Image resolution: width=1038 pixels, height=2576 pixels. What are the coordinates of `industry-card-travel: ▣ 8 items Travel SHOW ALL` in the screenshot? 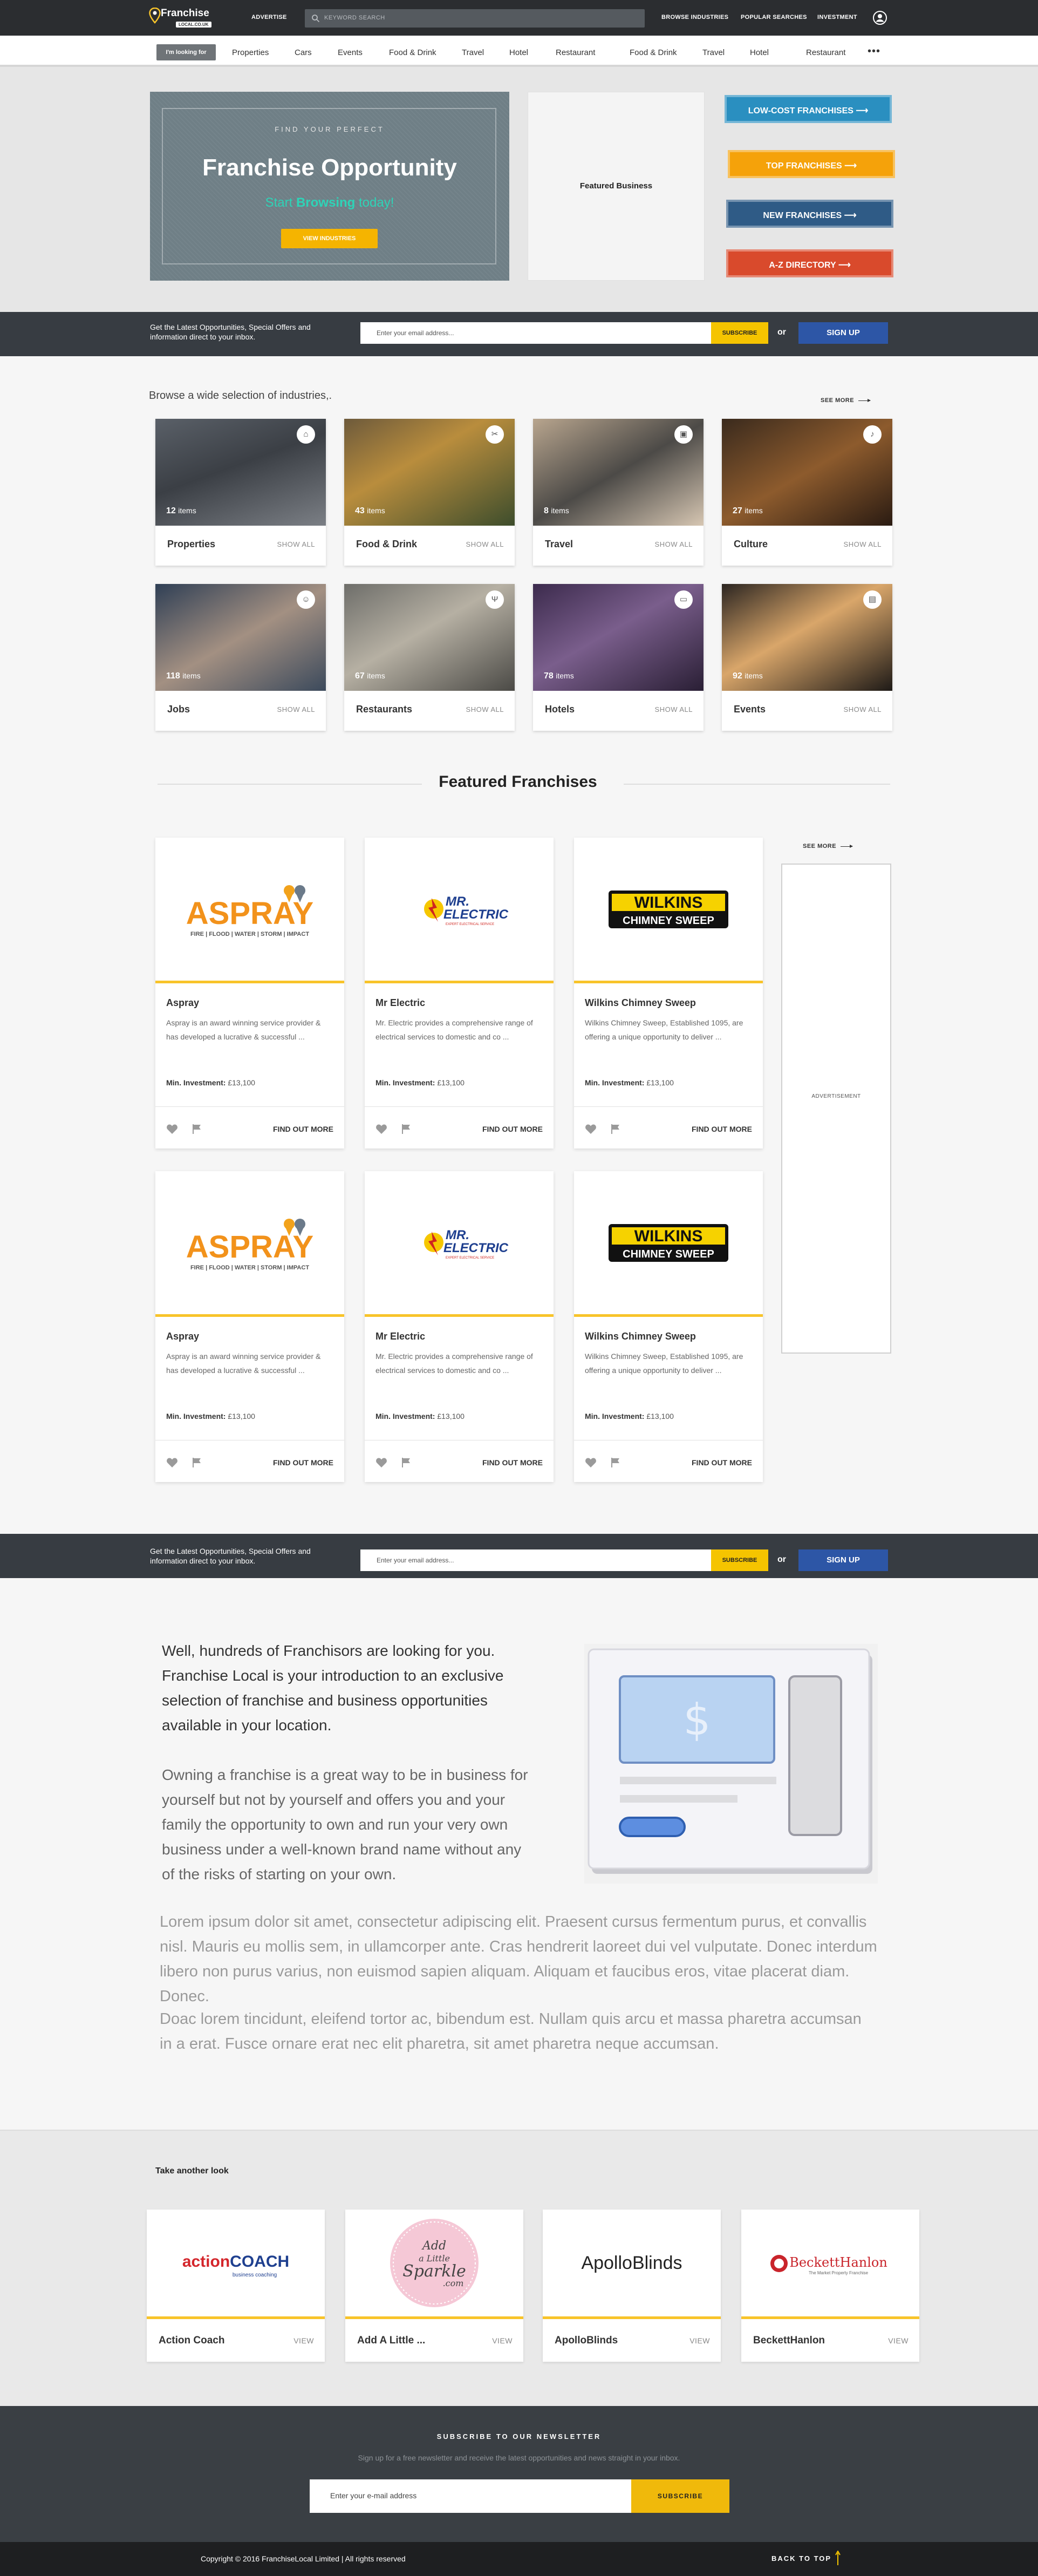 It's located at (618, 492).